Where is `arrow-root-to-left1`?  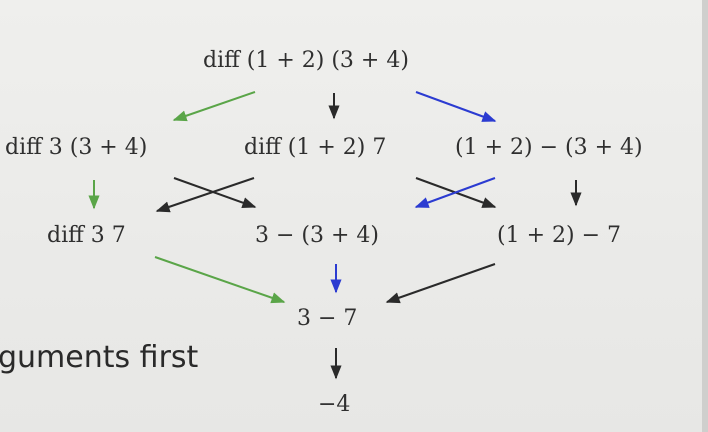
arrow-root-to-left1 is located at coordinates (214, 106).